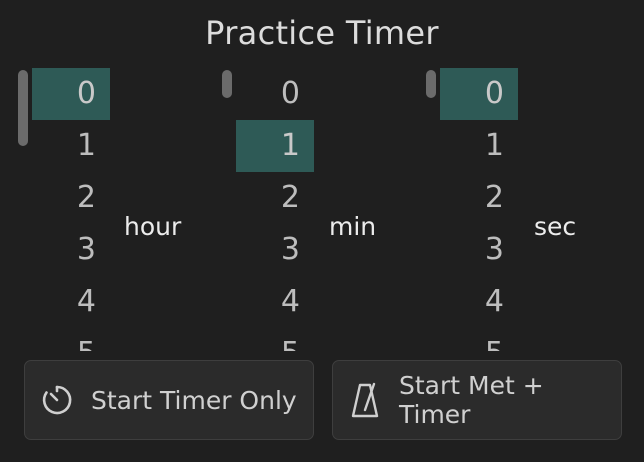 This screenshot has width=644, height=462. I want to click on second-option: 5, so click(479, 339).